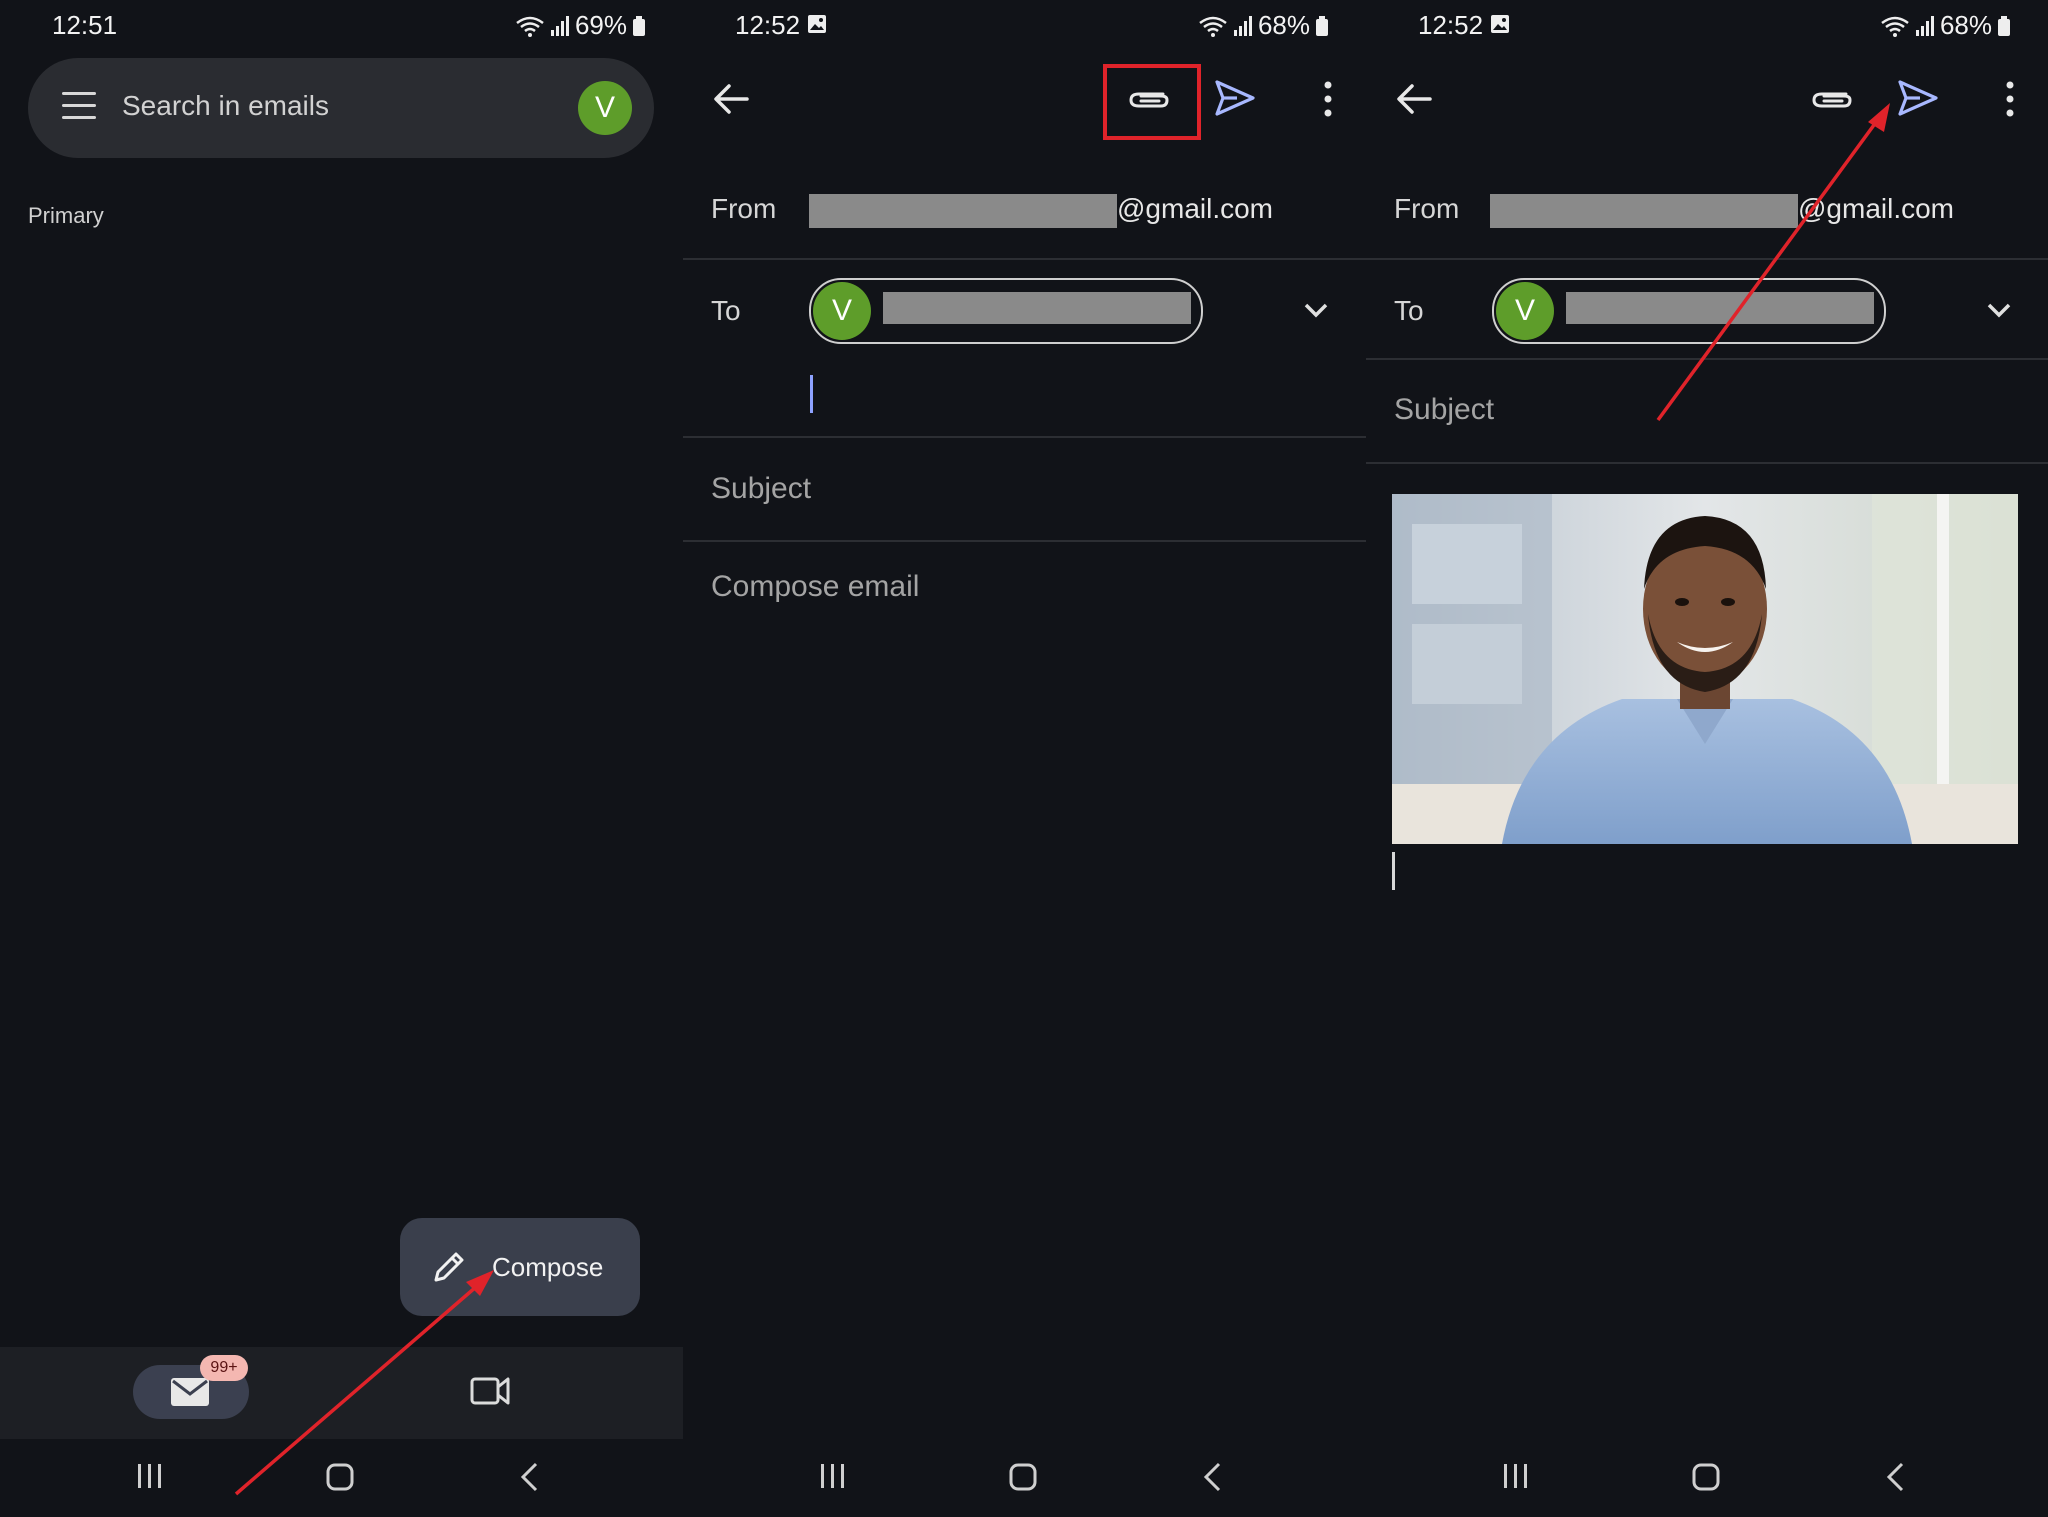 Image resolution: width=2048 pixels, height=1517 pixels. What do you see at coordinates (190, 1392) in the screenshot?
I see `mail-icon` at bounding box center [190, 1392].